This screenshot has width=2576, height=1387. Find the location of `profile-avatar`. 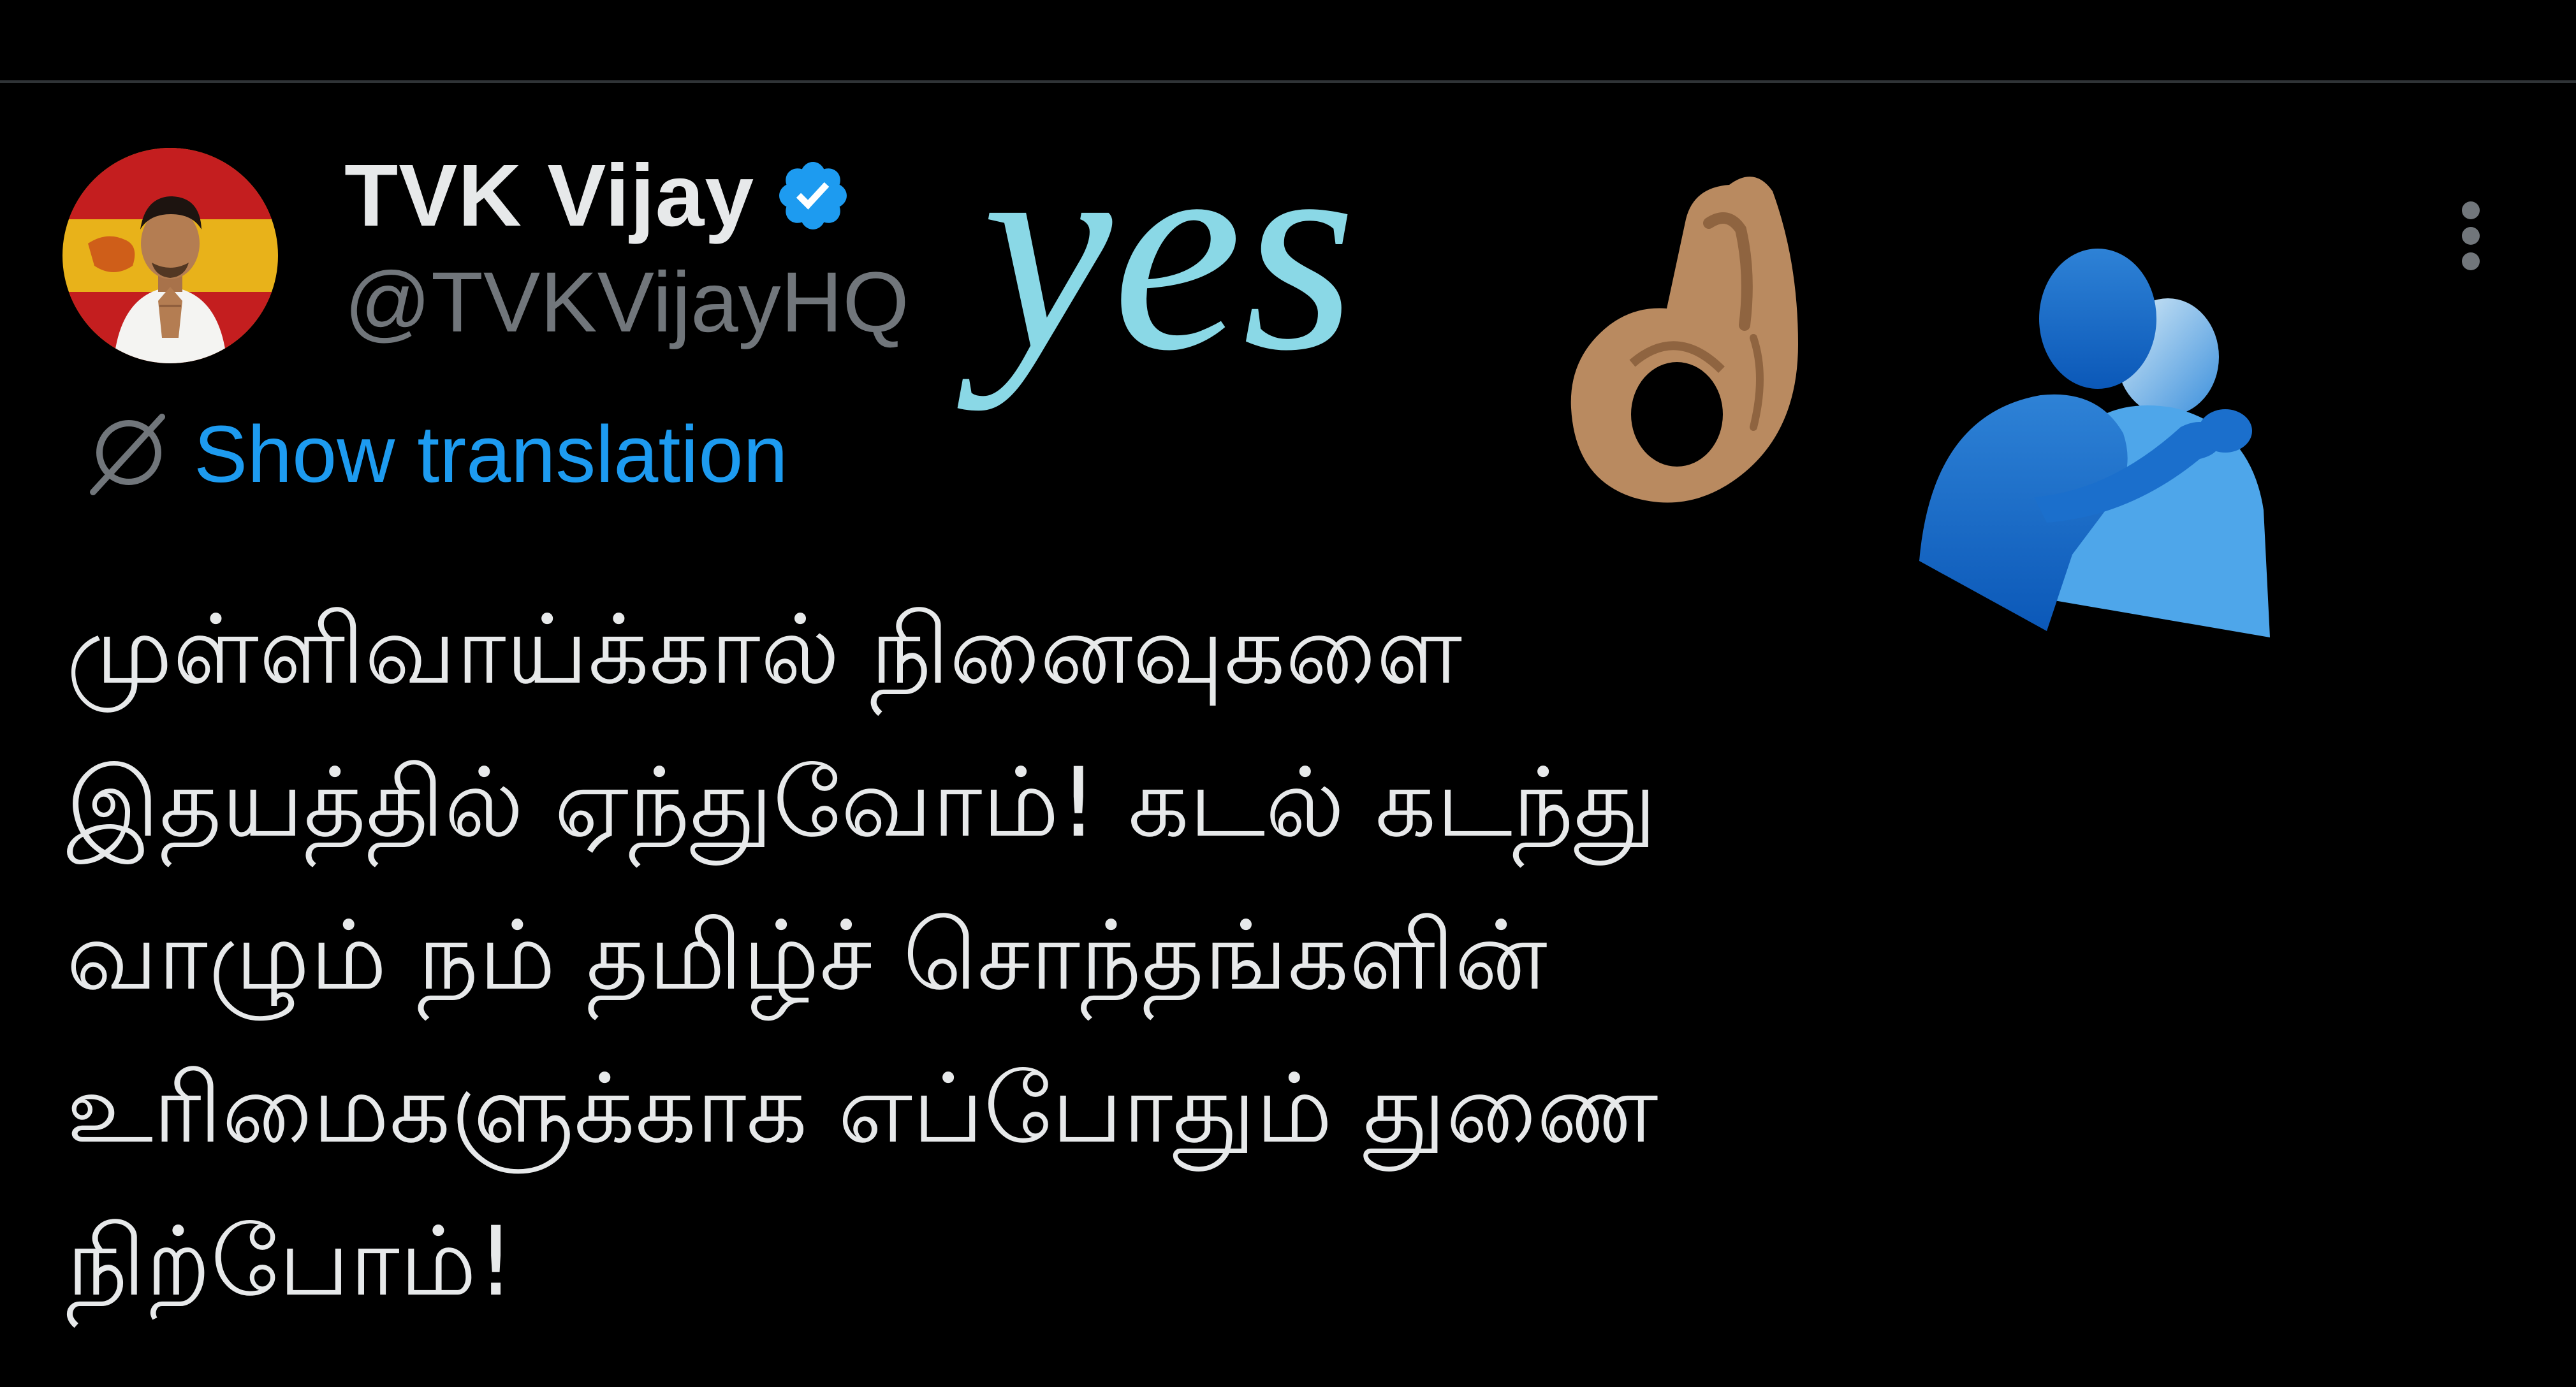

profile-avatar is located at coordinates (170, 255).